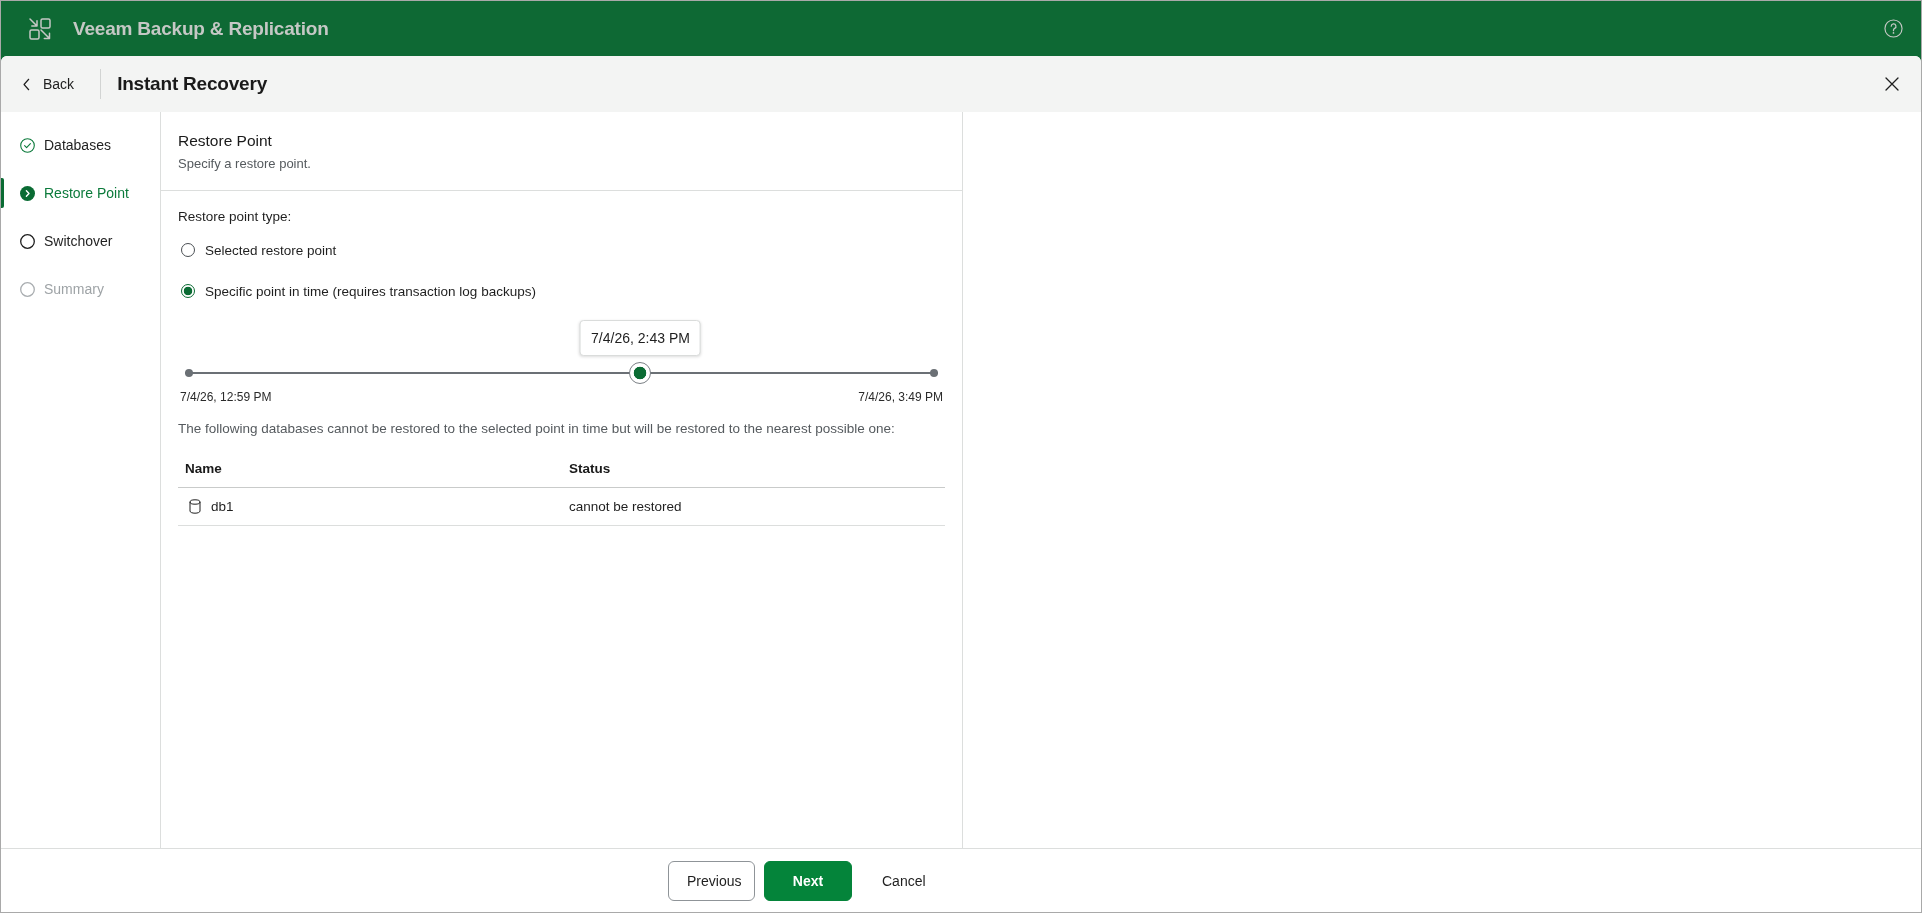  What do you see at coordinates (222, 506) in the screenshot?
I see `table-cell: db1` at bounding box center [222, 506].